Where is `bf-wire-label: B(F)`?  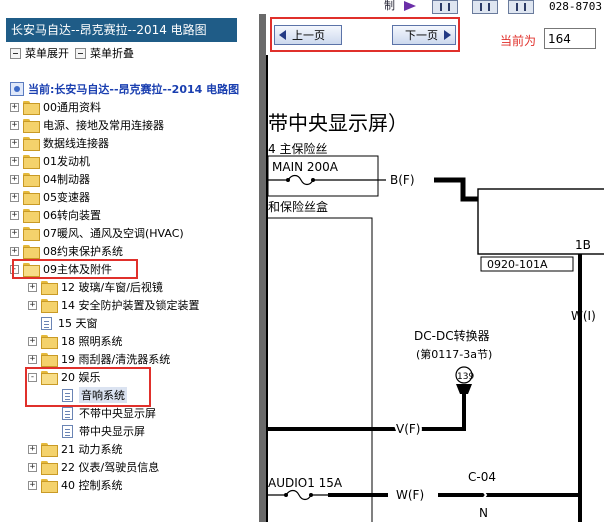
bf-wire-label: B(F) is located at coordinates (402, 180).